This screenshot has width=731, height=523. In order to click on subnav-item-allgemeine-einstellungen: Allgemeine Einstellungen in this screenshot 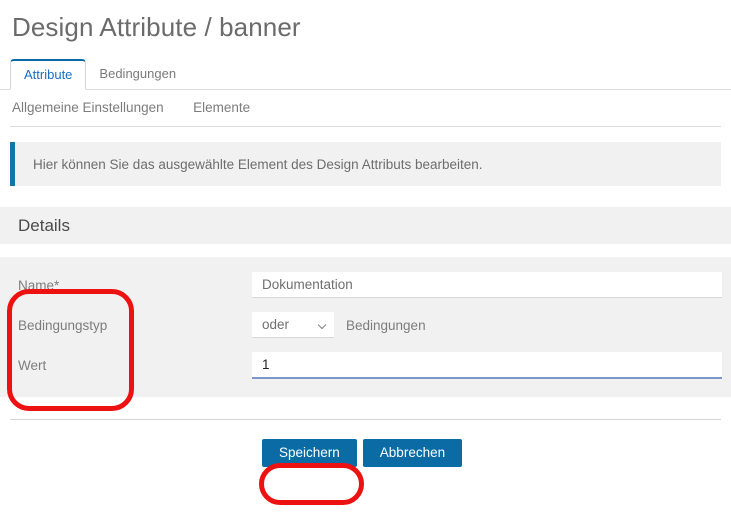, I will do `click(88, 108)`.